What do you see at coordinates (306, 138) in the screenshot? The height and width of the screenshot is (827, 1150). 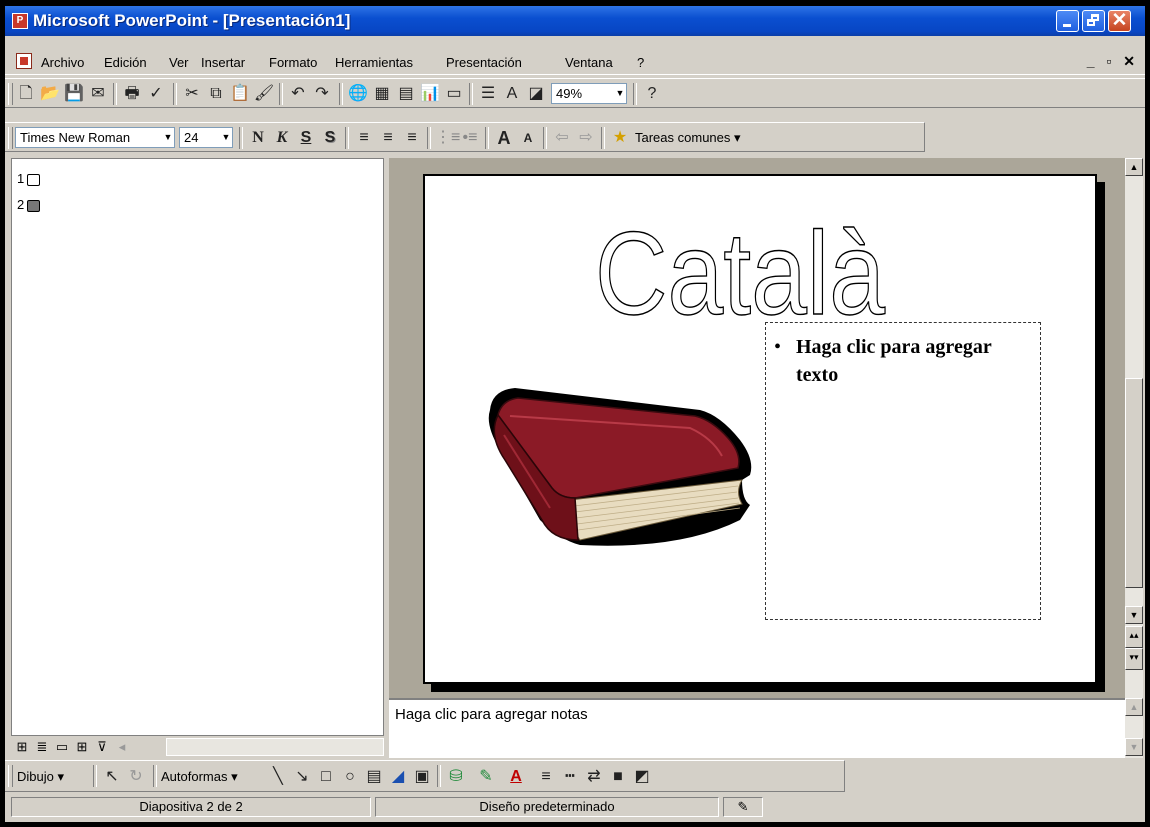 I see `underline-button: S` at bounding box center [306, 138].